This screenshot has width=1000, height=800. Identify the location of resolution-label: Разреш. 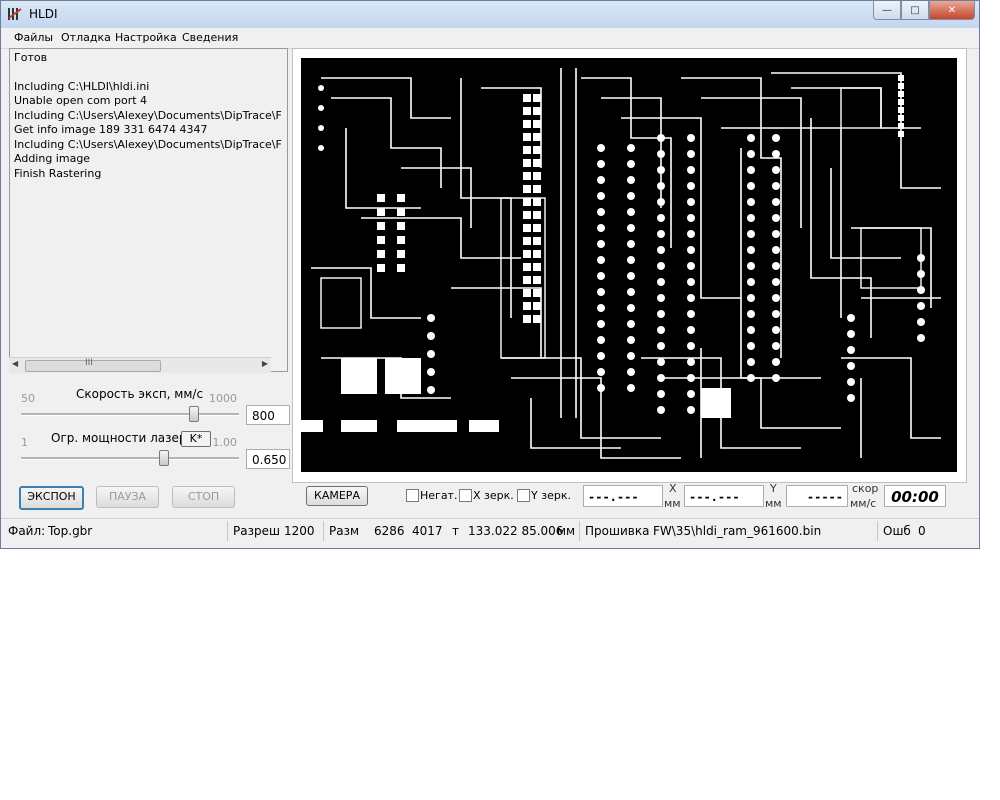
(256, 531).